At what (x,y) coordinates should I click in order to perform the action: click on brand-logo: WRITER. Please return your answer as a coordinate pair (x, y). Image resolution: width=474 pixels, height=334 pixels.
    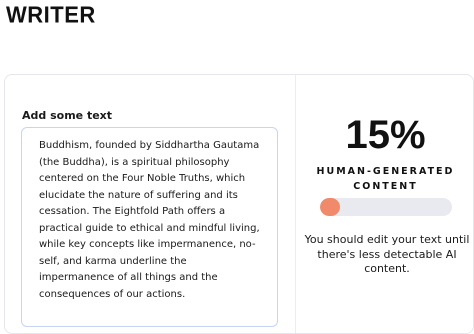
    Looking at the image, I should click on (51, 14).